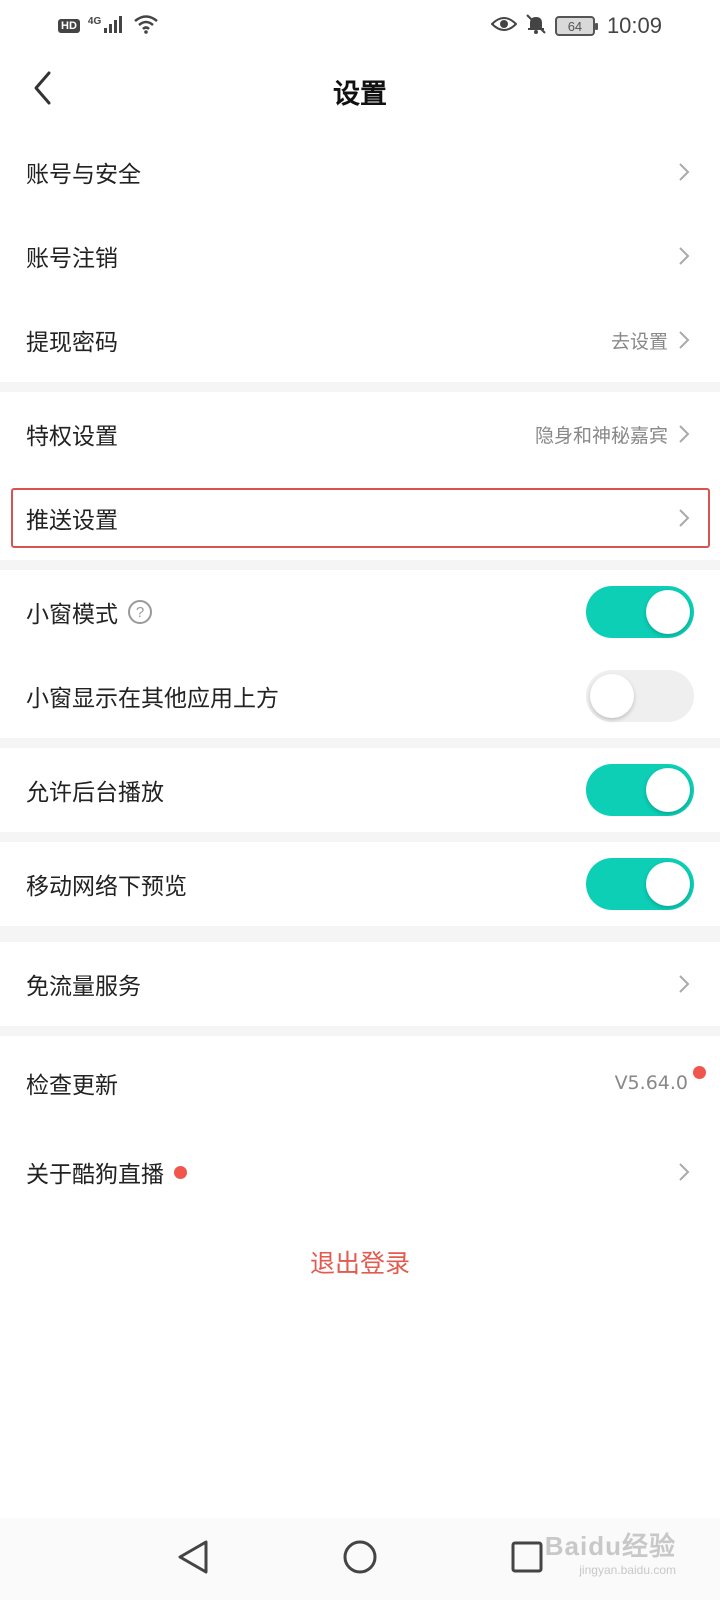 This screenshot has width=720, height=1600. Describe the element at coordinates (42, 90) in the screenshot. I see `chevron-left-icon` at that location.